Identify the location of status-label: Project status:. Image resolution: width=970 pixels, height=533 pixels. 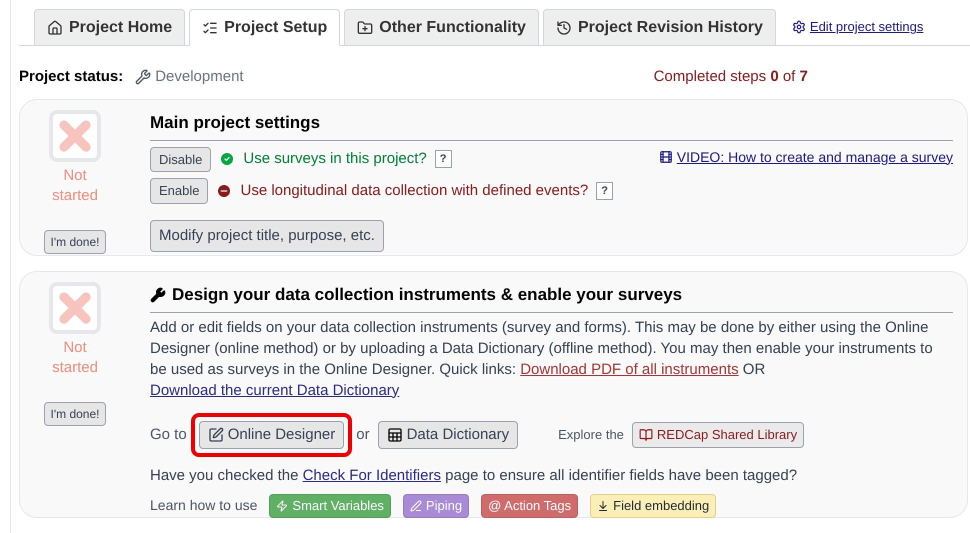
(71, 76).